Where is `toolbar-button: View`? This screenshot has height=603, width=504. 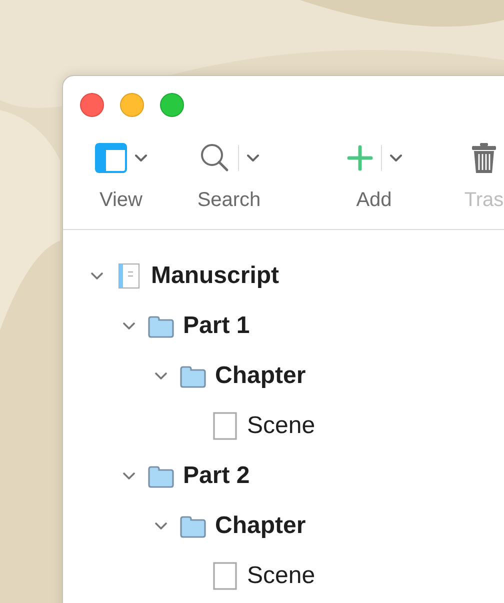
toolbar-button: View is located at coordinates (121, 184).